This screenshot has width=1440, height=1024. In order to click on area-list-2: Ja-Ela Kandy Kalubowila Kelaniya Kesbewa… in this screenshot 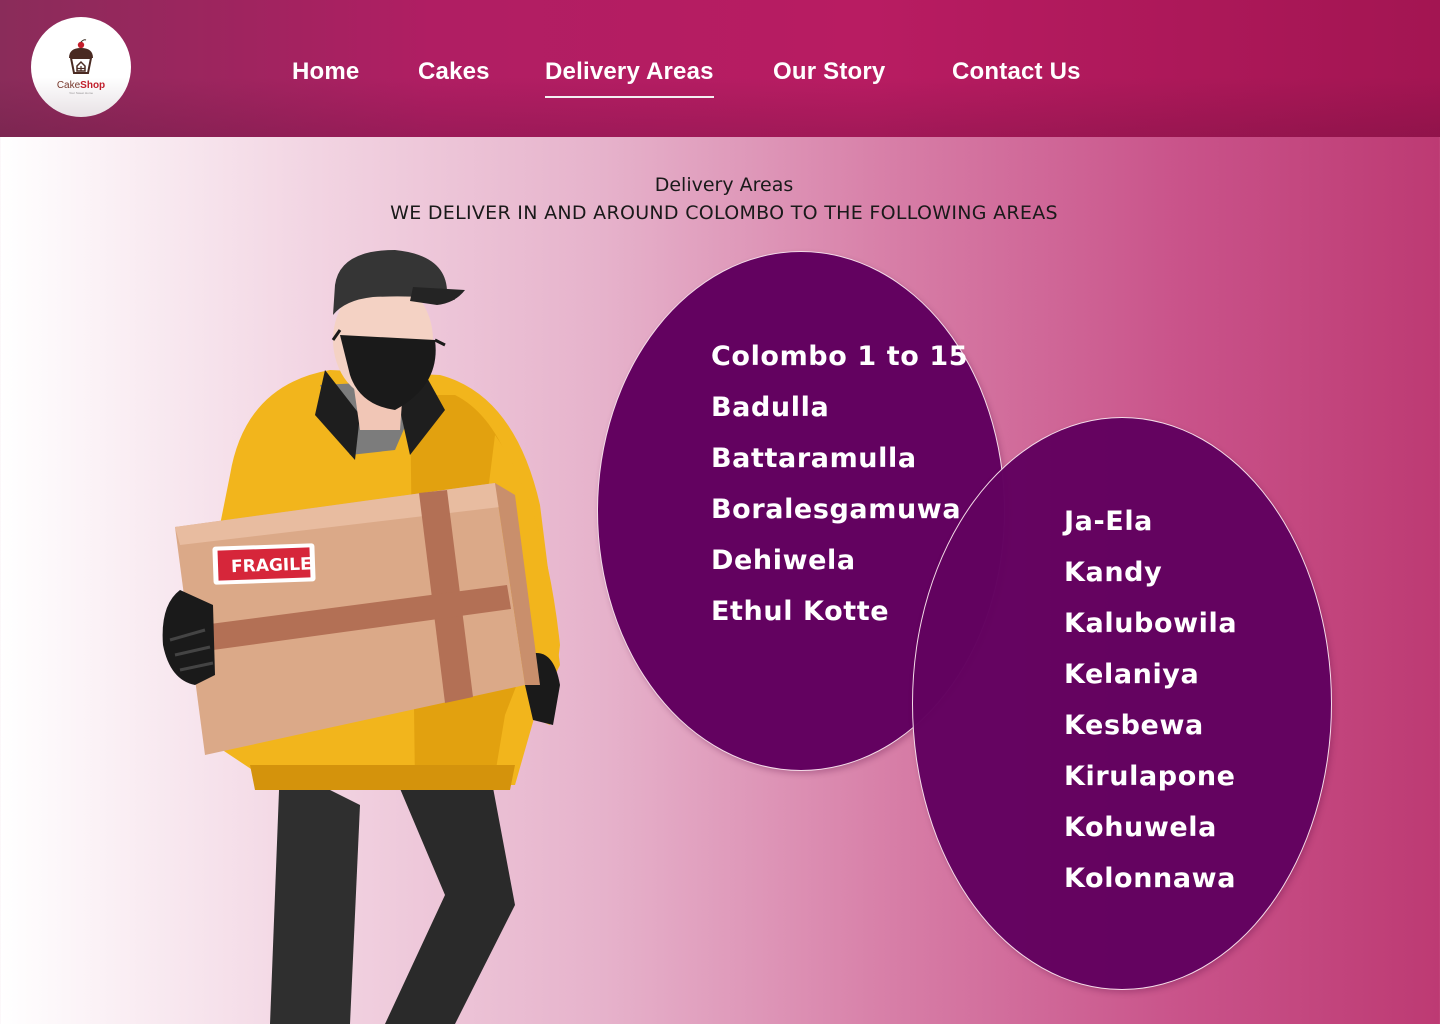, I will do `click(1150, 708)`.